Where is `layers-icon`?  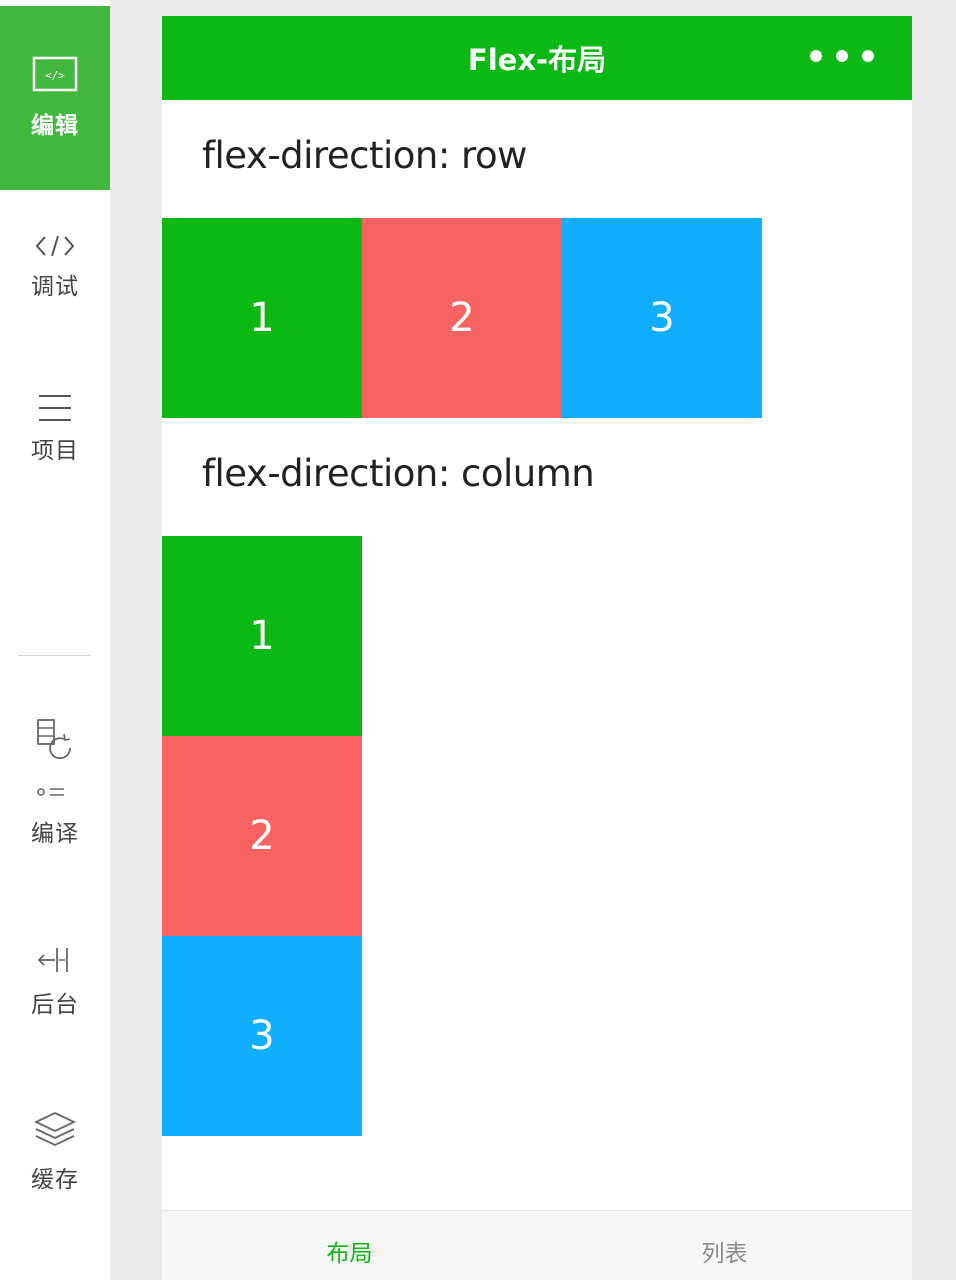 layers-icon is located at coordinates (55, 1129).